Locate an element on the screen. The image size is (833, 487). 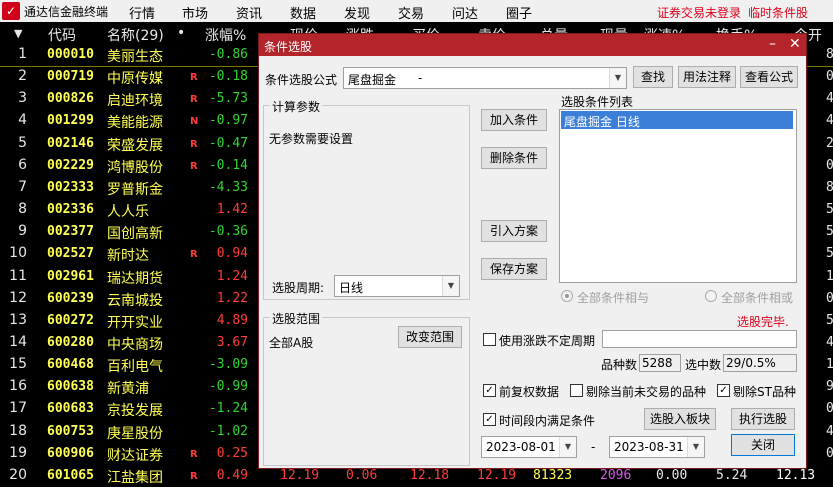
menu-item-news: 资讯 is located at coordinates (249, 12).